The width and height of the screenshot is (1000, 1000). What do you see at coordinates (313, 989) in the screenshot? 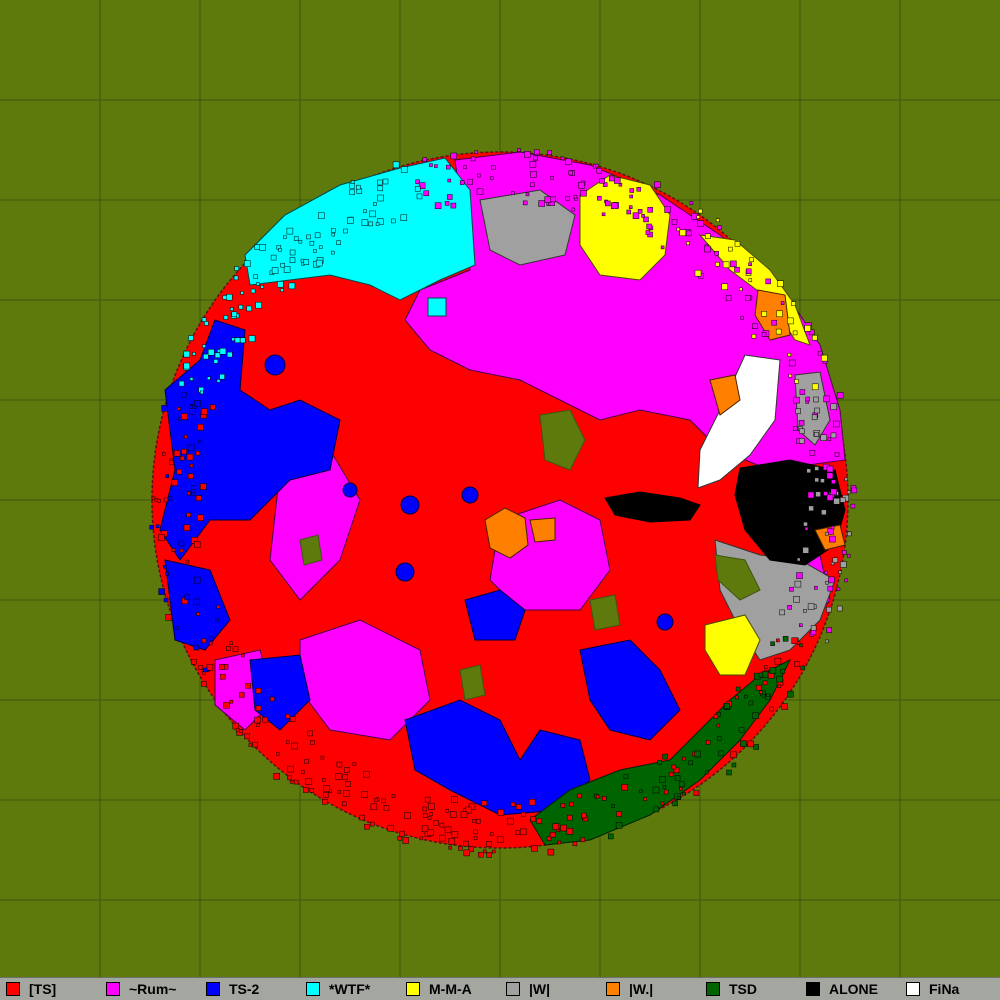
I see `legend-swatch` at bounding box center [313, 989].